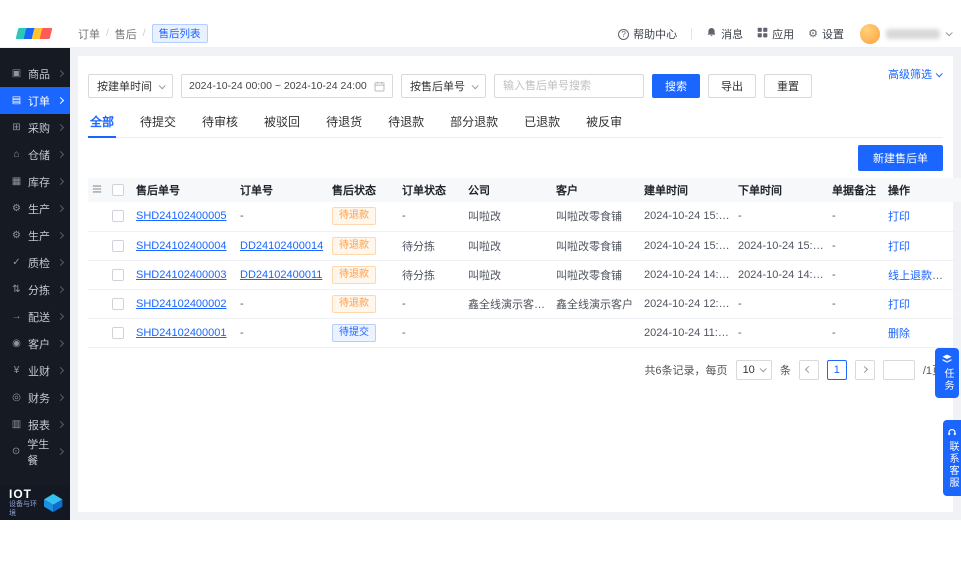  Describe the element at coordinates (363, 275) in the screenshot. I see `aftersale-status-cell: 待退款` at that location.